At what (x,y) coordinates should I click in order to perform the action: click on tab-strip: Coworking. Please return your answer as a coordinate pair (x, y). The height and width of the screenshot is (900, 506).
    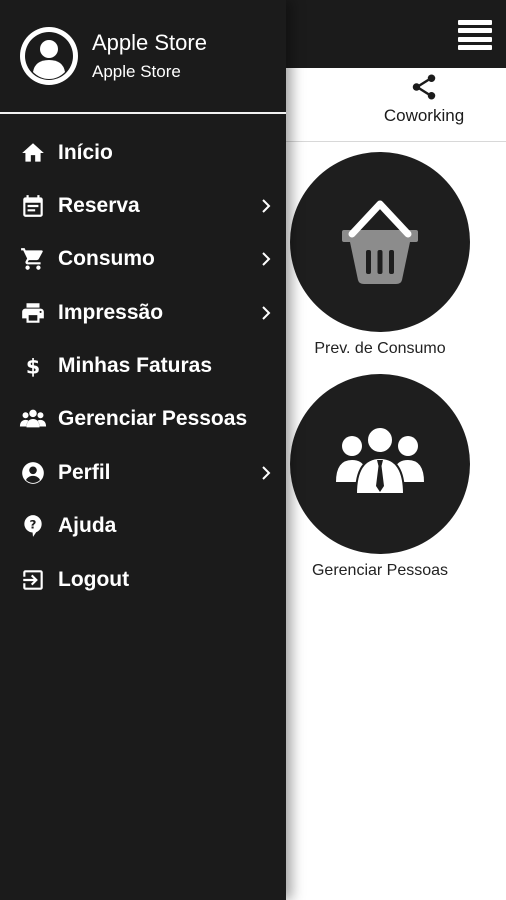
    Looking at the image, I should click on (396, 105).